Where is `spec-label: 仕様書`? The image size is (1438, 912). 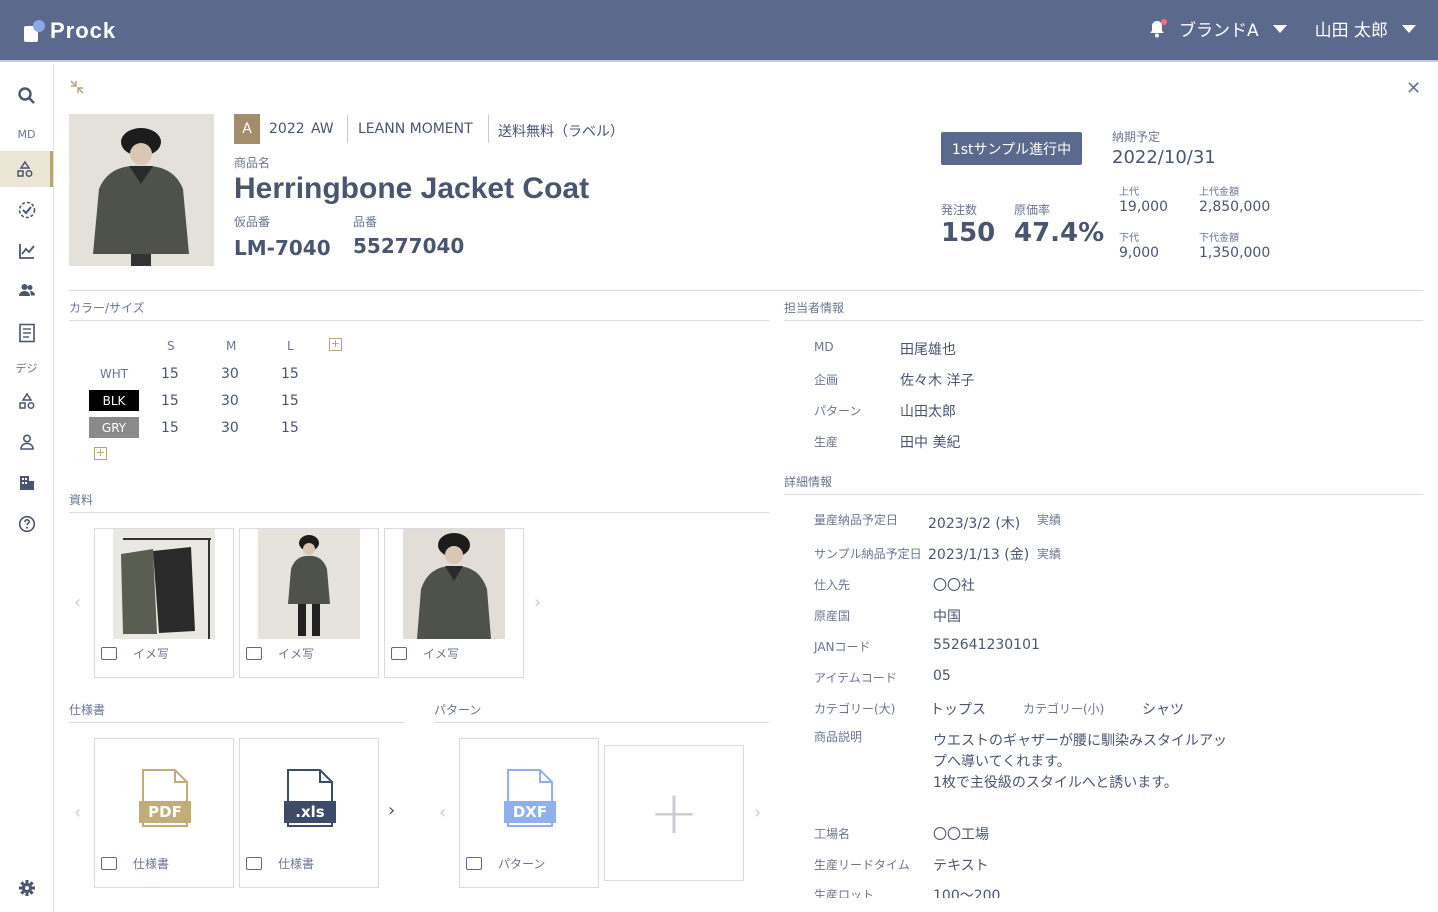 spec-label: 仕様書 is located at coordinates (296, 864).